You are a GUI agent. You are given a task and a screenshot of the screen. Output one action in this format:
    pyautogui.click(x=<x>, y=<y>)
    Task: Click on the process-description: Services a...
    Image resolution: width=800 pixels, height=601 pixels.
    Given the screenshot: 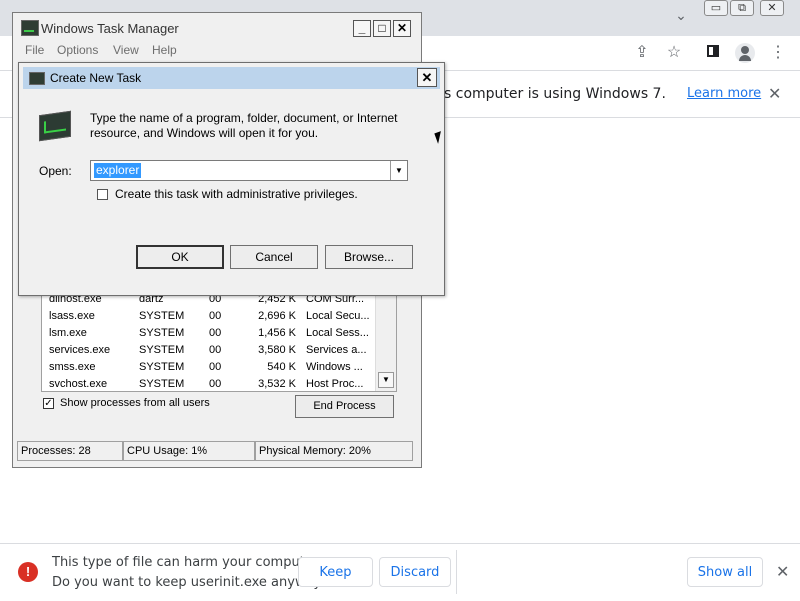 What is the action you would take?
    pyautogui.click(x=336, y=350)
    